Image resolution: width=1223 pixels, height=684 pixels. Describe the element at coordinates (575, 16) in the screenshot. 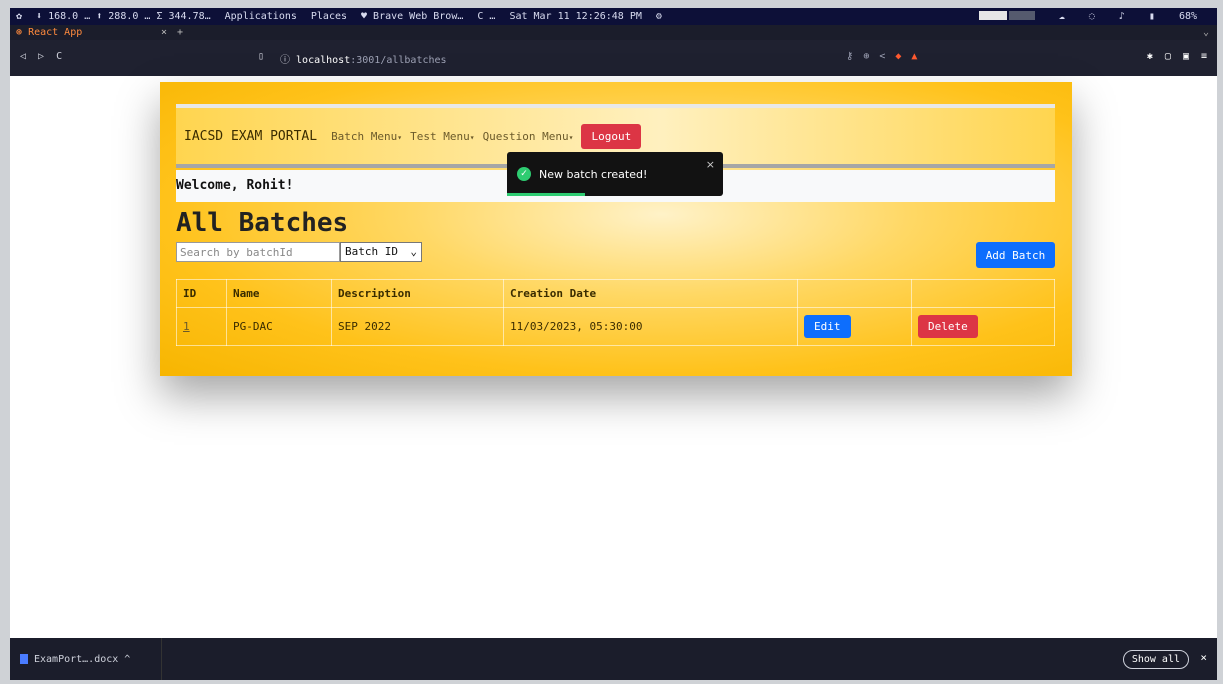

I see `clock: Sat Mar 11 12:26:48 PM` at that location.